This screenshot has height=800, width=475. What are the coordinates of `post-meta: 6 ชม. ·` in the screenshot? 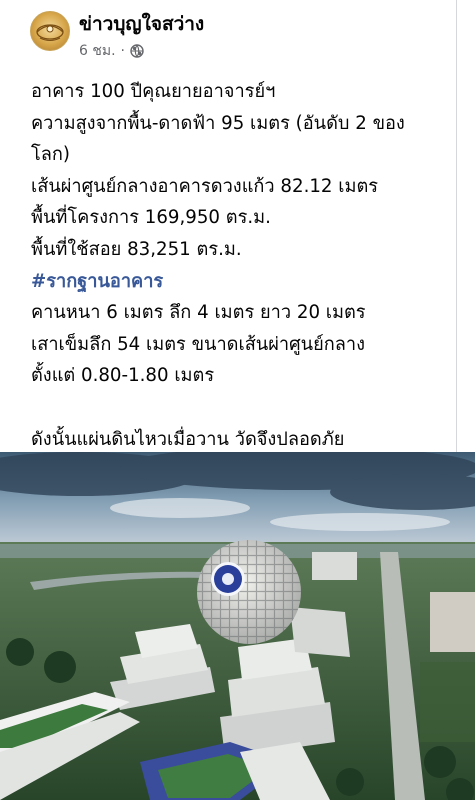 It's located at (111, 51).